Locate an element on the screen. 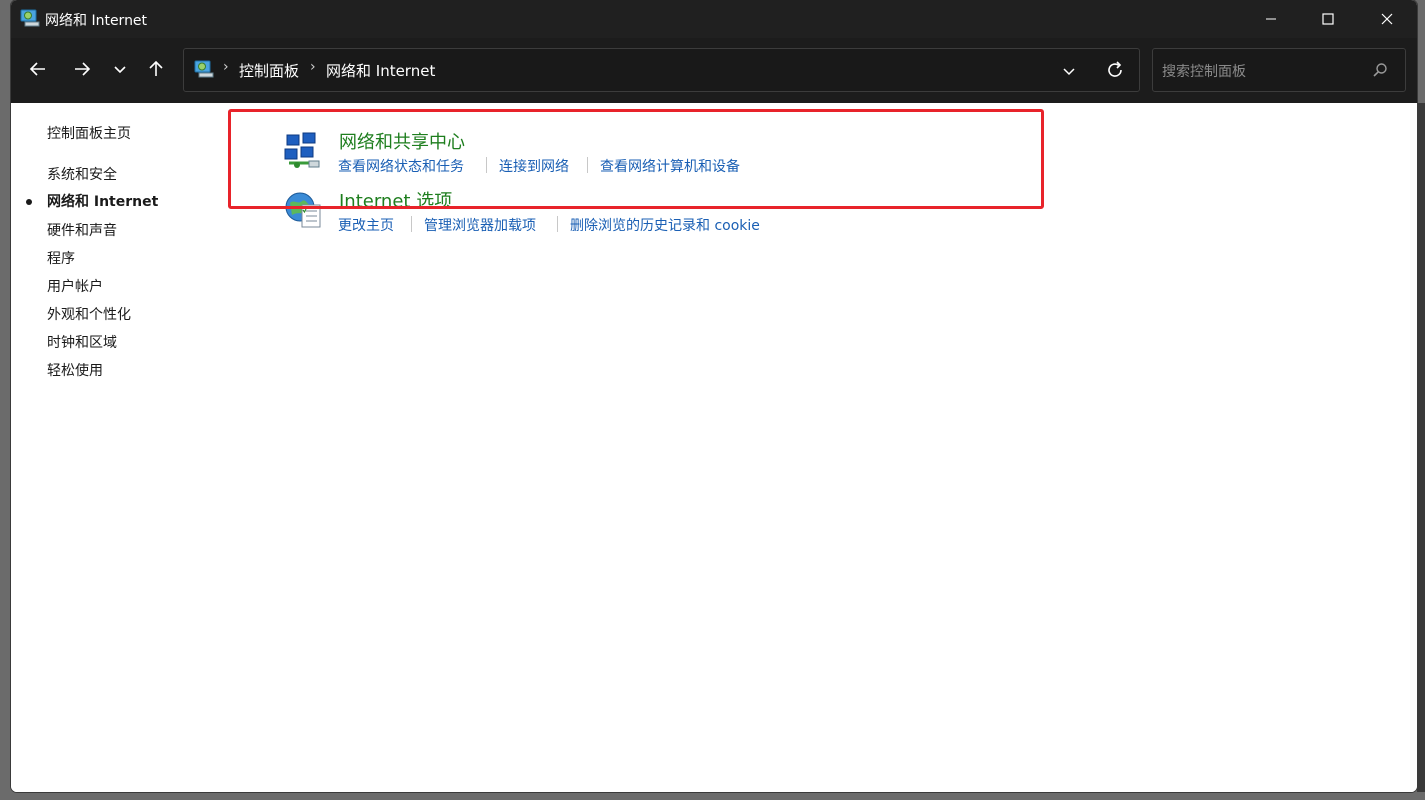 Image resolution: width=1425 pixels, height=800 pixels. forward-button is located at coordinates (82, 71).